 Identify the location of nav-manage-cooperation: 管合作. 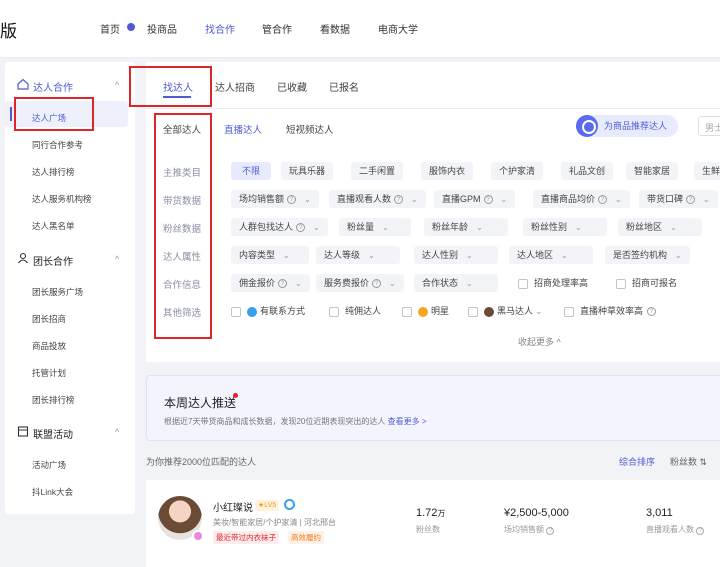
(277, 28).